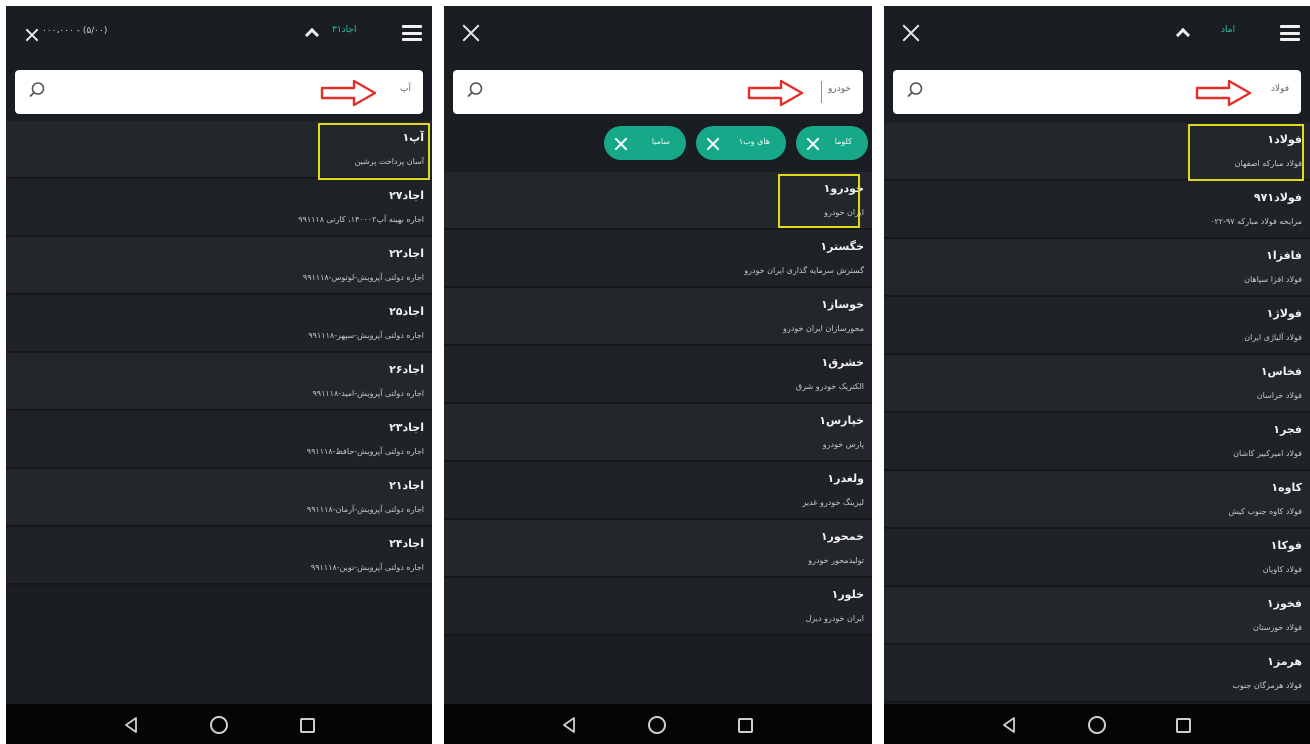 This screenshot has height=744, width=1310. What do you see at coordinates (1284, 139) in the screenshot?
I see `item-symbol: فولاد۱` at bounding box center [1284, 139].